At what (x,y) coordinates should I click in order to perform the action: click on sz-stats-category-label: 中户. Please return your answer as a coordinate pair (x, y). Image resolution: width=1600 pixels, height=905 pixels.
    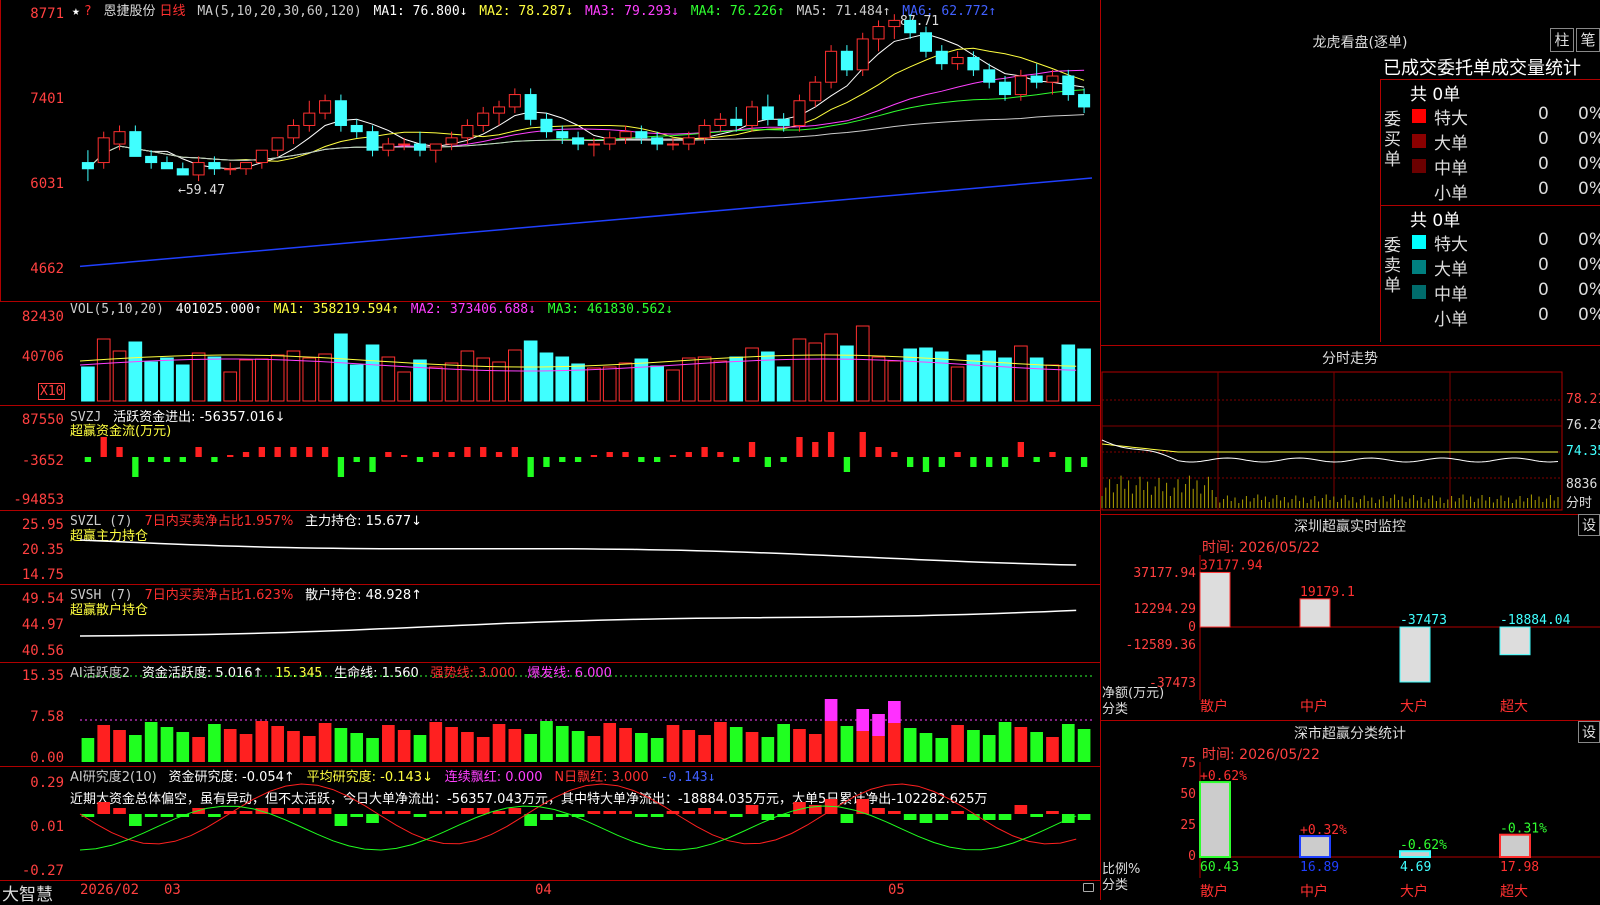
    Looking at the image, I should click on (1314, 891).